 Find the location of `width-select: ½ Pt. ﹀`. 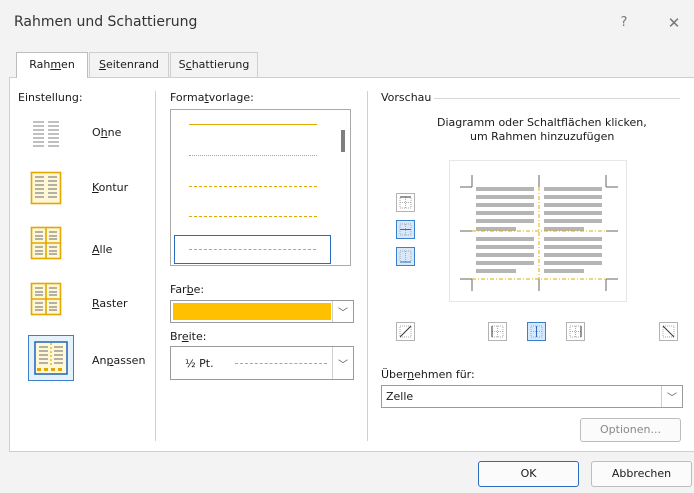

width-select: ½ Pt. ﹀ is located at coordinates (262, 363).